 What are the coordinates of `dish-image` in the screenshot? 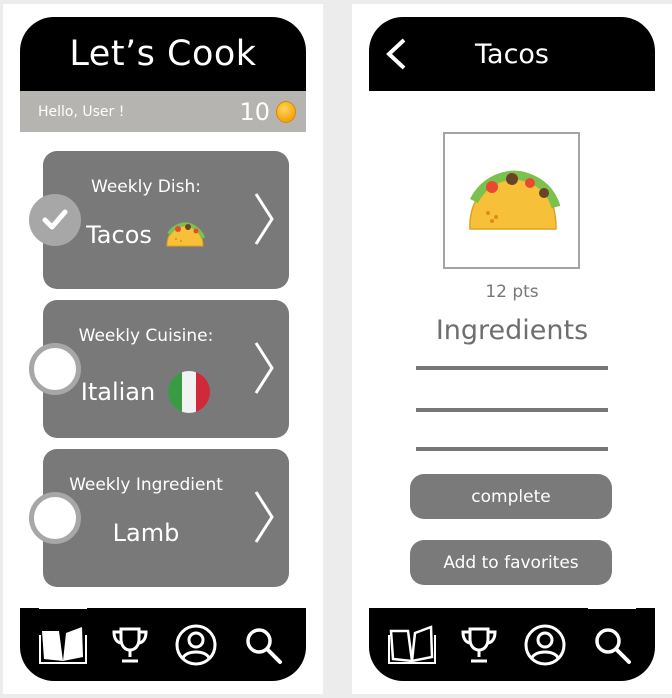 It's located at (511, 200).